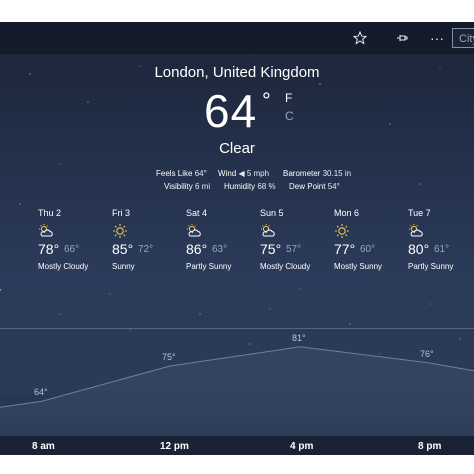 The width and height of the screenshot is (474, 474). I want to click on dew-point-value: 54°, so click(333, 186).